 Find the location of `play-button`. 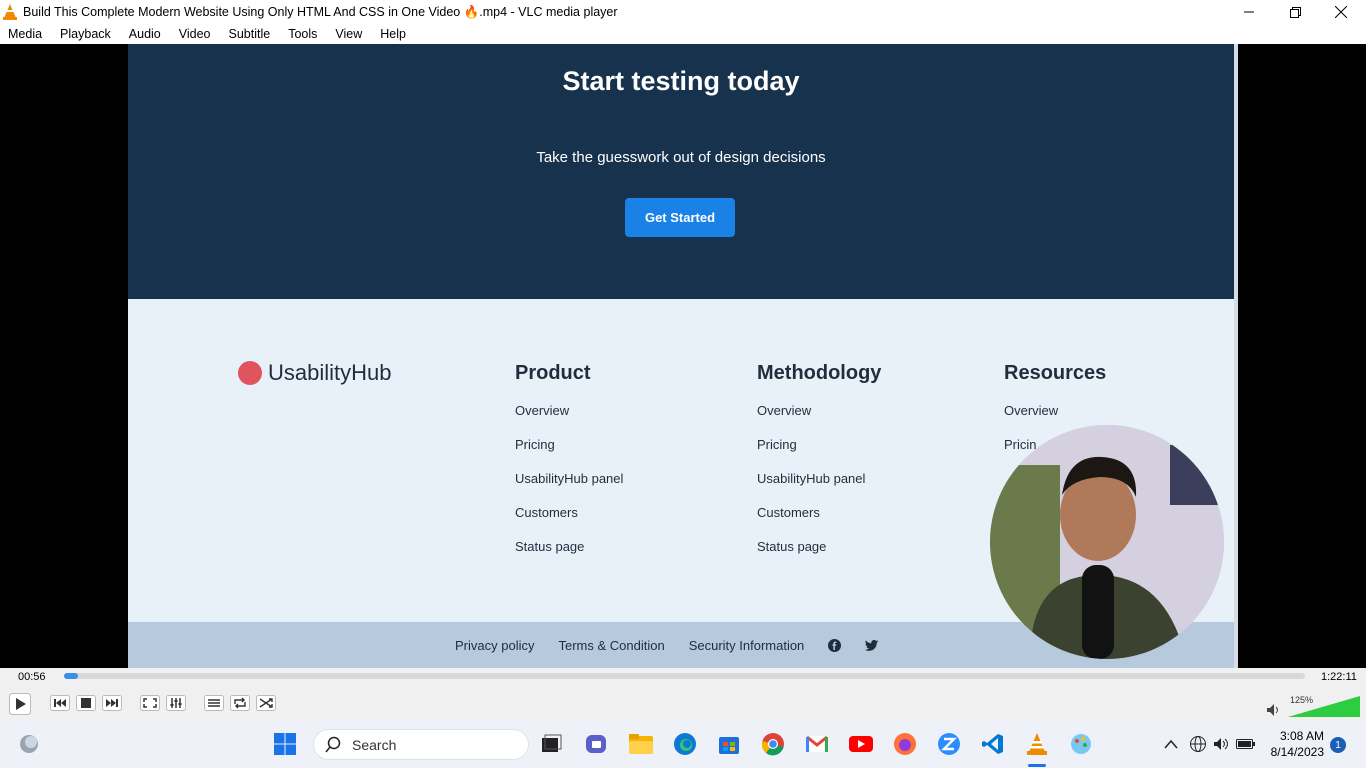

play-button is located at coordinates (20, 704).